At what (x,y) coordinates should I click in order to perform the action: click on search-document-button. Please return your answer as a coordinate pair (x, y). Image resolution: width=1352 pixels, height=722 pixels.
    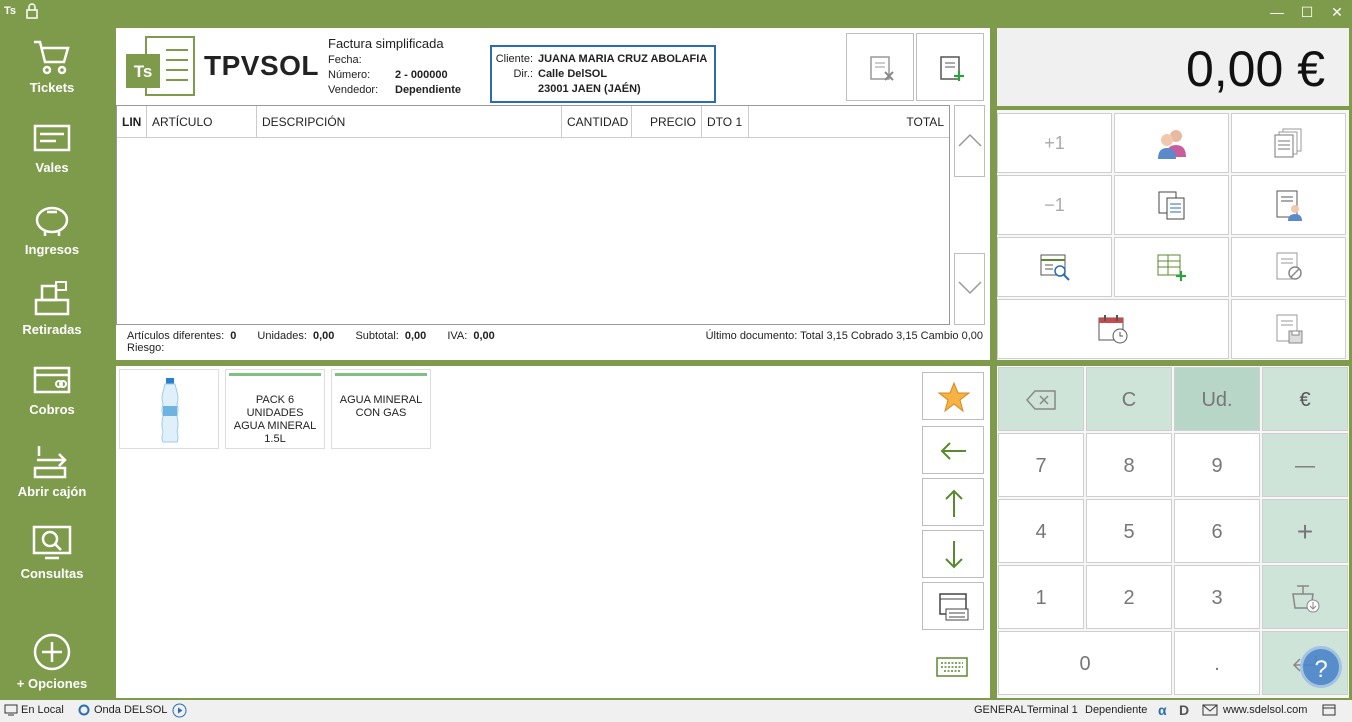
    Looking at the image, I should click on (1054, 267).